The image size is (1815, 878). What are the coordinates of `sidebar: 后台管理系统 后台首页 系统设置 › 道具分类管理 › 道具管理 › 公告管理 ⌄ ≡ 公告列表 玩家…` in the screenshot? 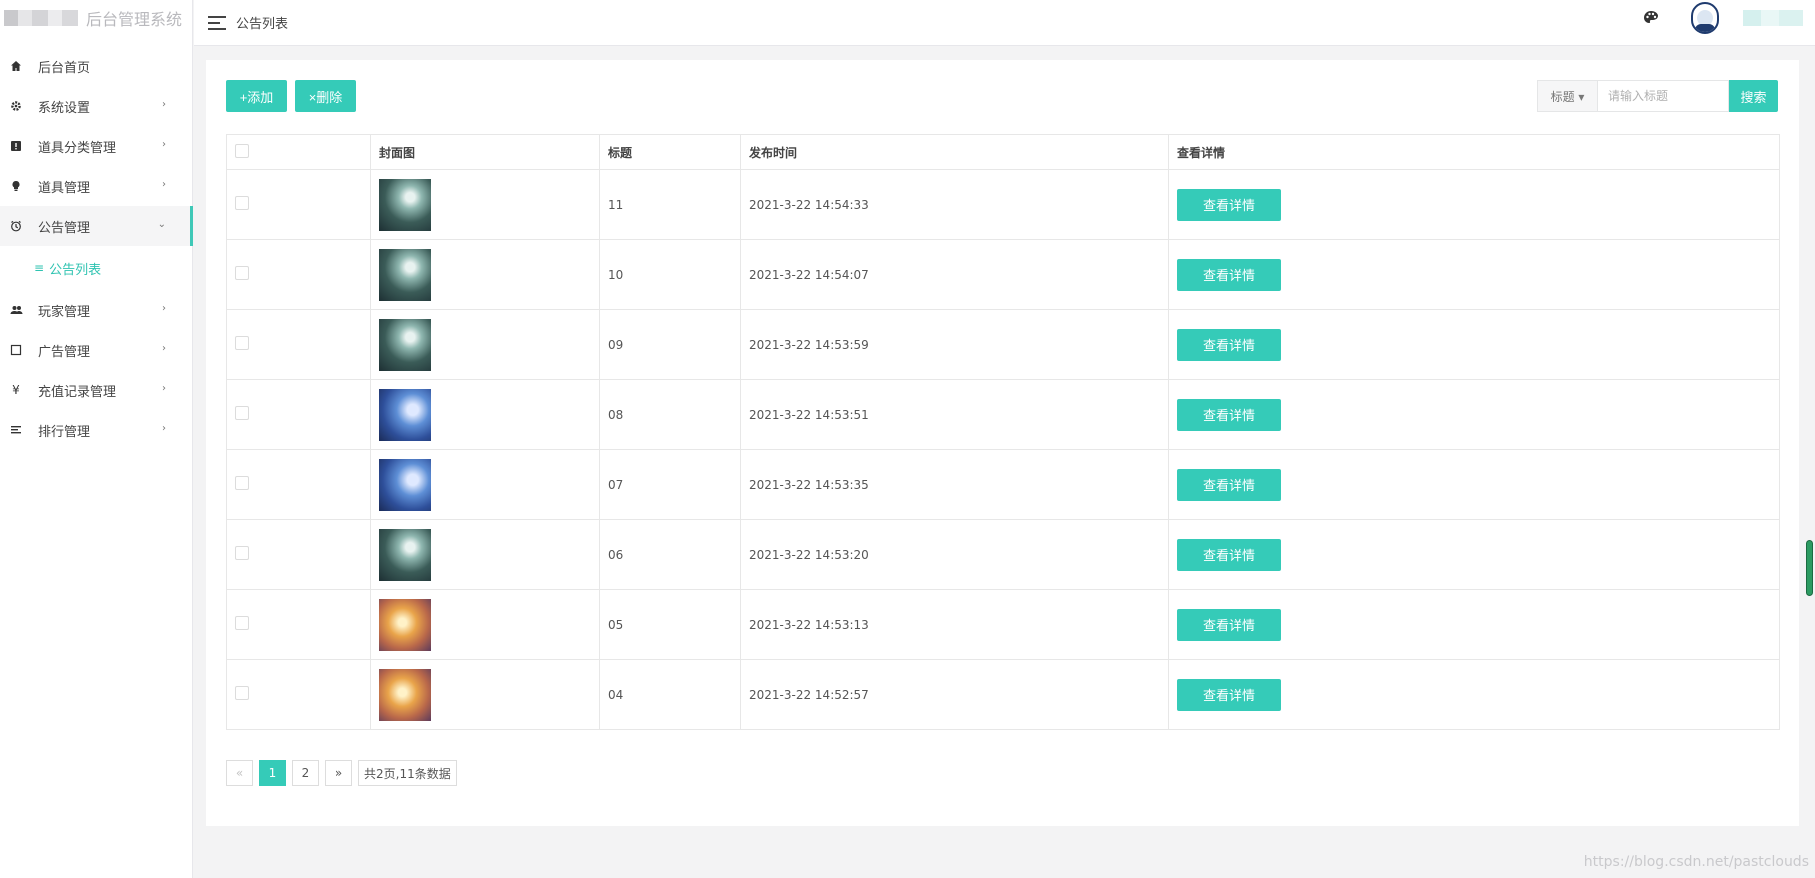 It's located at (96, 439).